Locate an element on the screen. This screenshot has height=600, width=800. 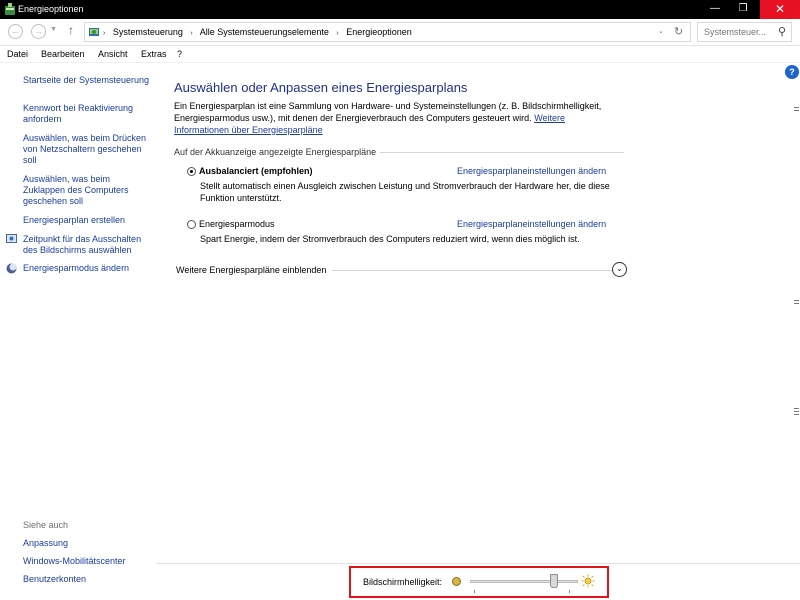
search-box: ⚲ is located at coordinates (744, 32).